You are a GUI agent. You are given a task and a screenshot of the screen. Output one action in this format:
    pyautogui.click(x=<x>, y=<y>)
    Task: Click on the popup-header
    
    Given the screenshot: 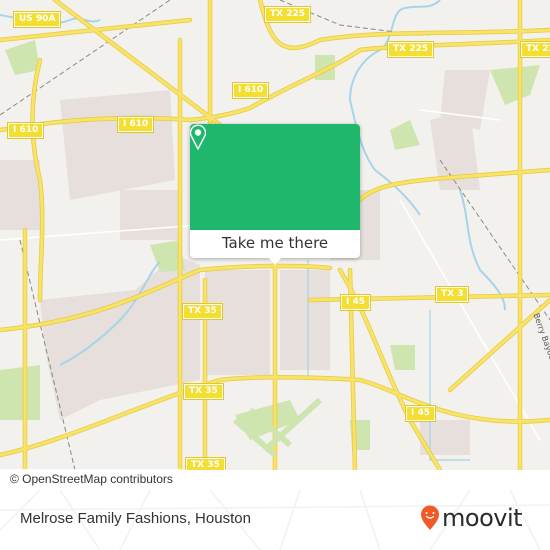 What is the action you would take?
    pyautogui.click(x=275, y=177)
    